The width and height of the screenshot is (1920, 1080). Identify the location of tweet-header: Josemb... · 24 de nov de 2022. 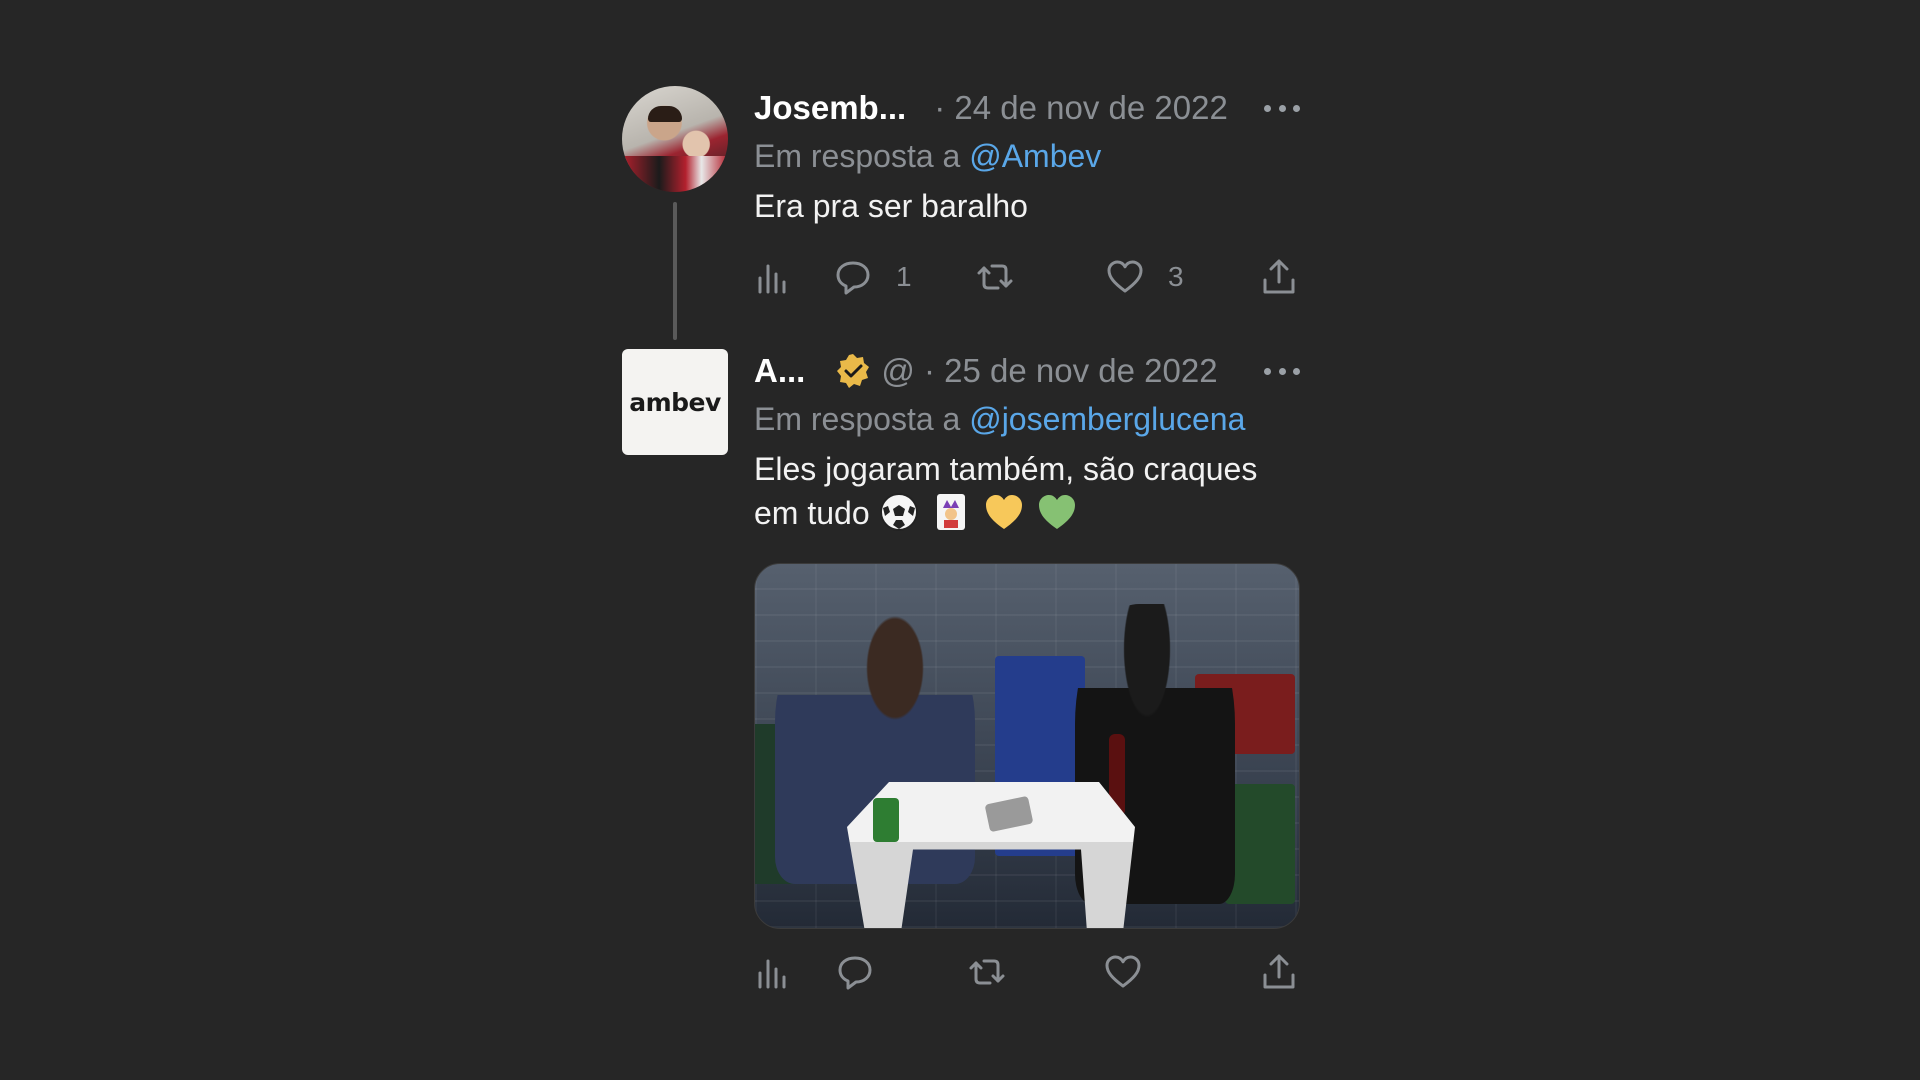
(1027, 108).